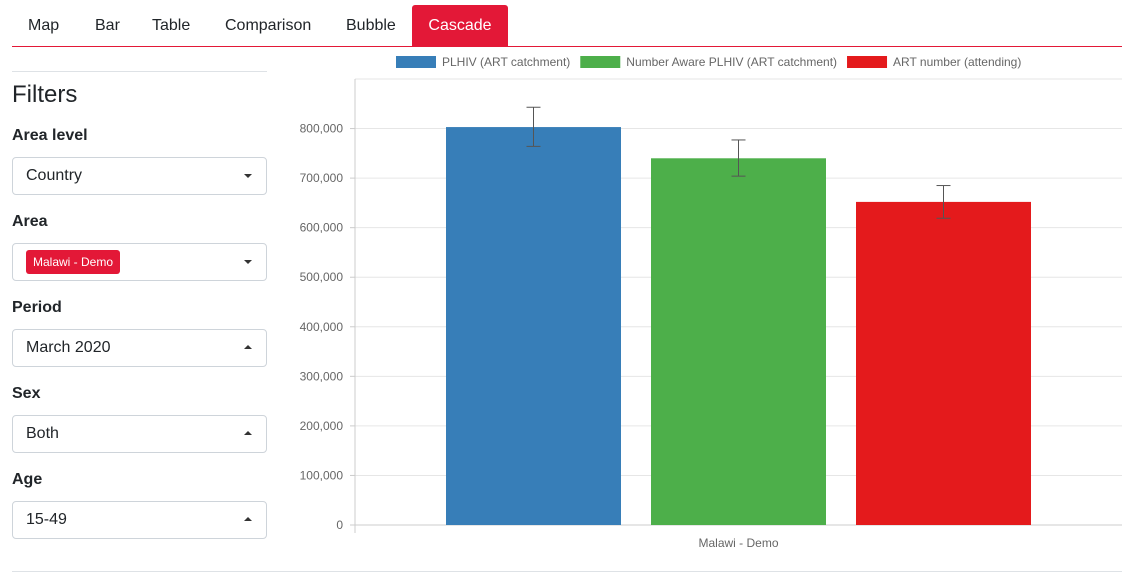  I want to click on y-tick-label: 800,000, so click(322, 129).